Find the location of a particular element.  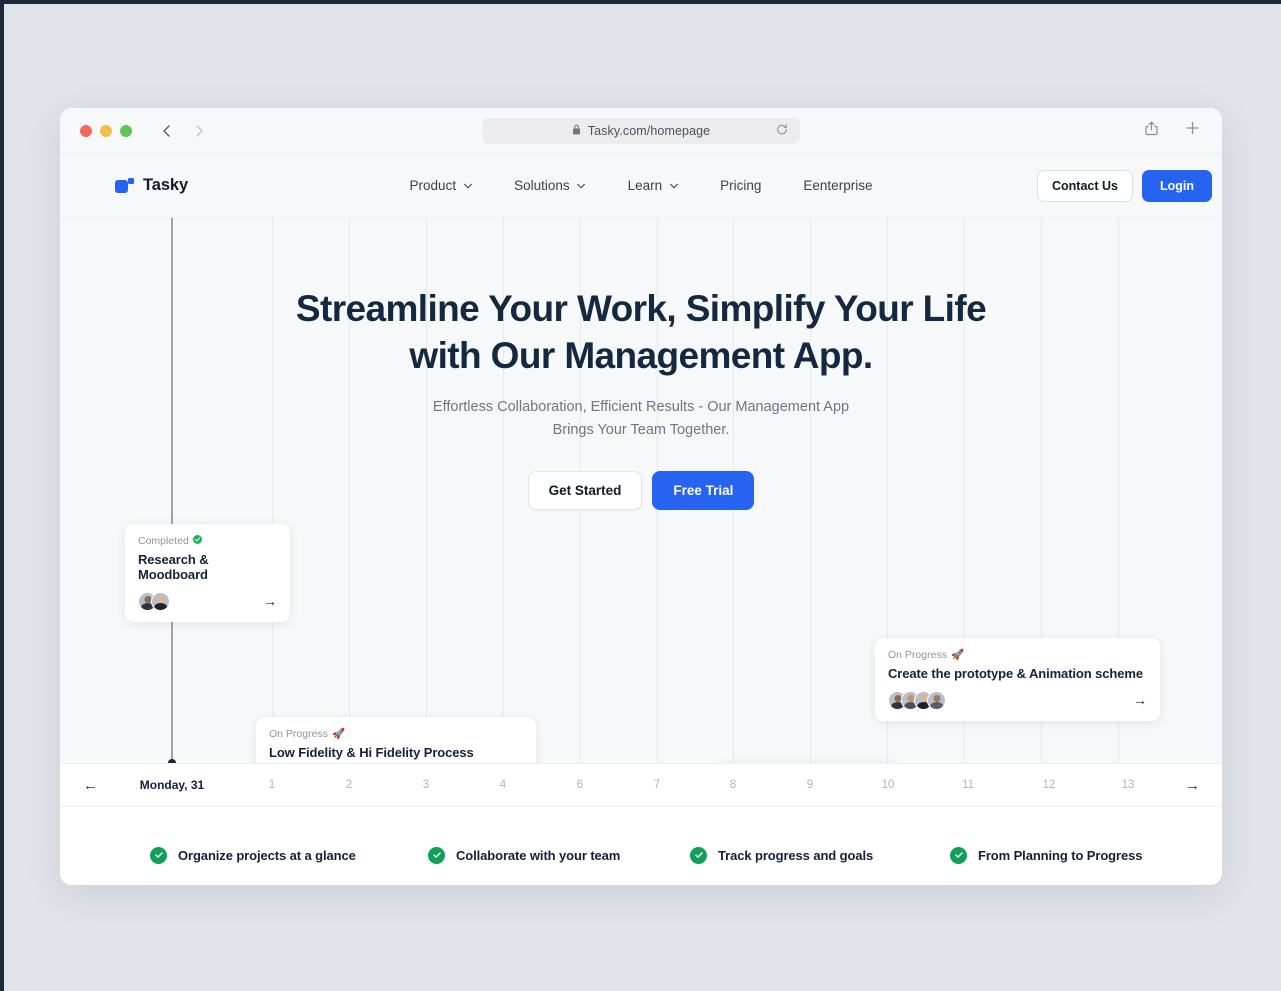

timeline-tick-labels: Monday, 31 1 2 3 4 6 7 8 9 10 11 12 13 is located at coordinates (641, 785).